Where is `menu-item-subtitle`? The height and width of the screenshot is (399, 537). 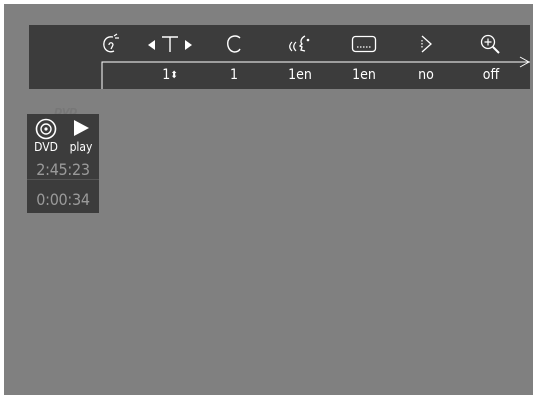 menu-item-subtitle is located at coordinates (364, 43).